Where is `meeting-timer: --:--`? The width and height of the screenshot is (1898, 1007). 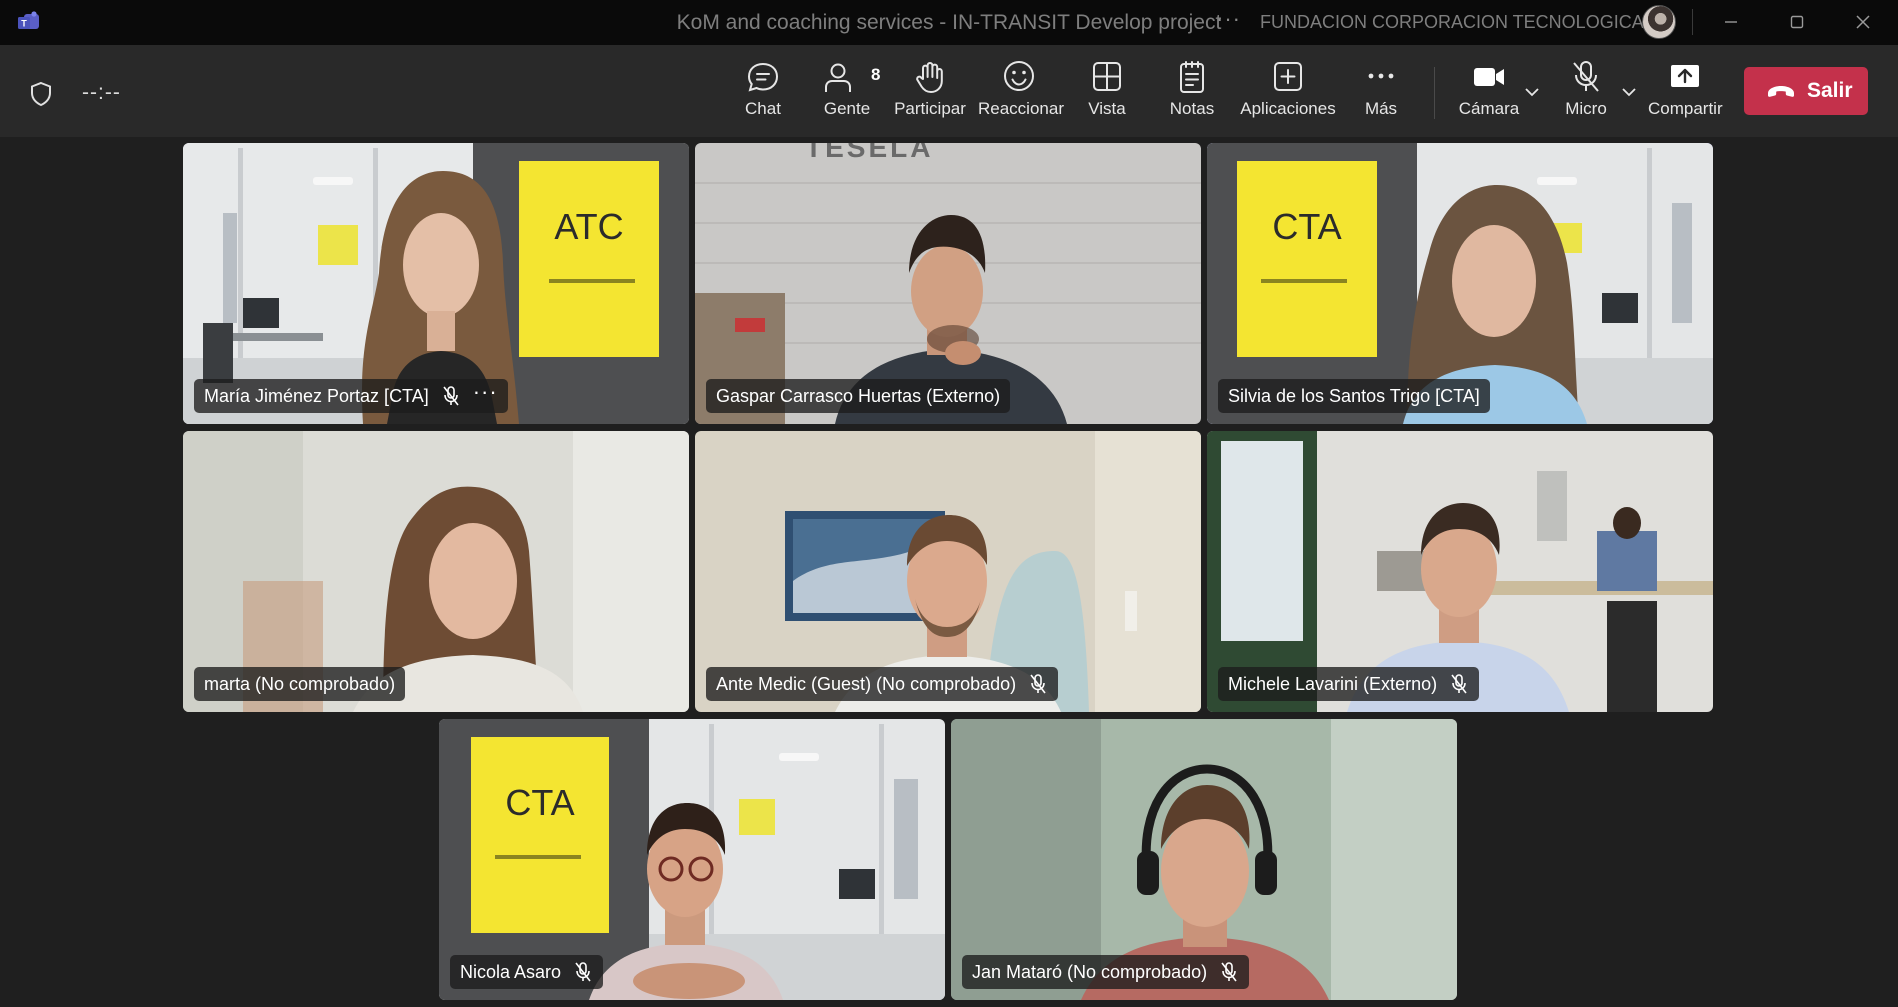 meeting-timer: --:-- is located at coordinates (101, 92).